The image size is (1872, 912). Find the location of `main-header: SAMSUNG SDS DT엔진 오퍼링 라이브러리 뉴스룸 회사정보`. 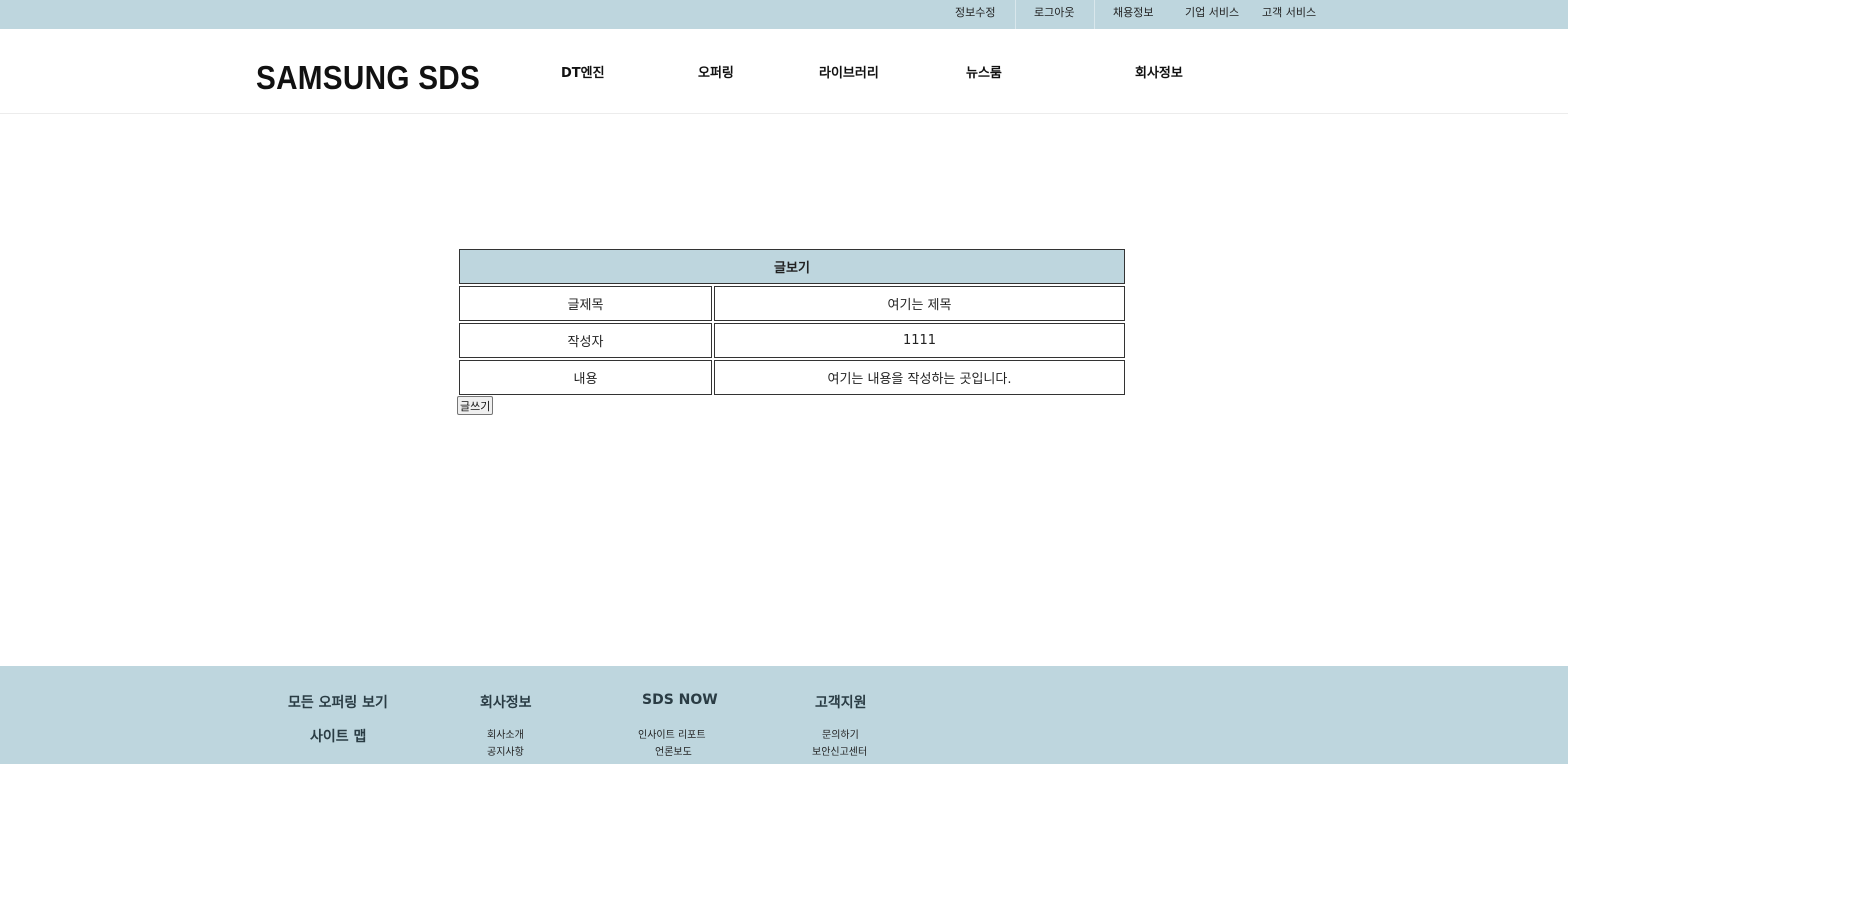

main-header: SAMSUNG SDS DT엔진 오퍼링 라이브러리 뉴스룸 회사정보 is located at coordinates (784, 71).